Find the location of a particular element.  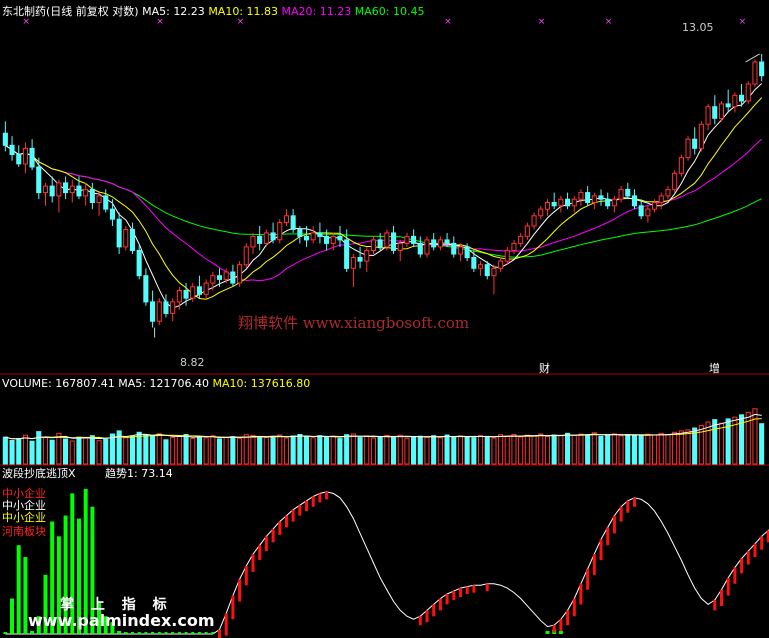

finance-marker: 财 is located at coordinates (544, 368).